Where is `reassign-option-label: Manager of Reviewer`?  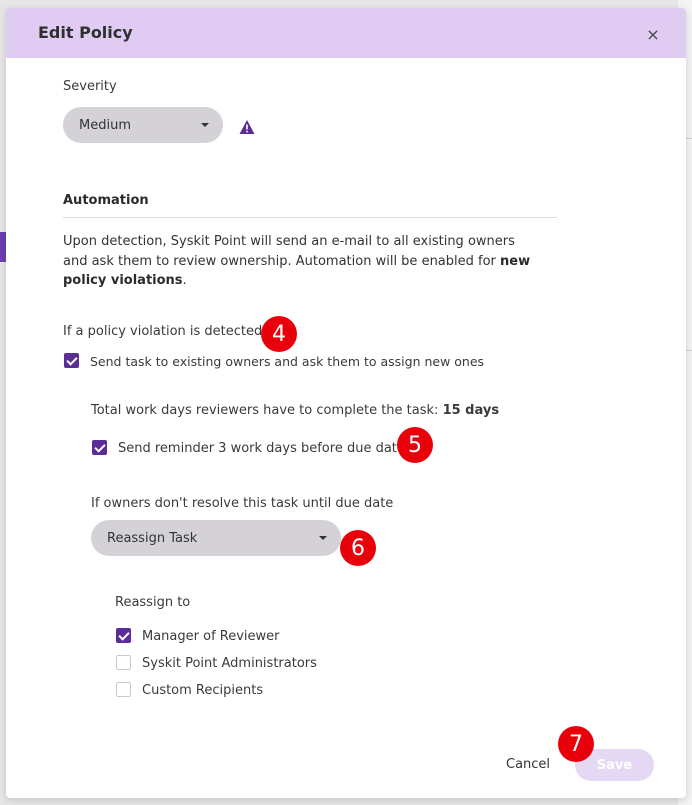 reassign-option-label: Manager of Reviewer is located at coordinates (211, 636).